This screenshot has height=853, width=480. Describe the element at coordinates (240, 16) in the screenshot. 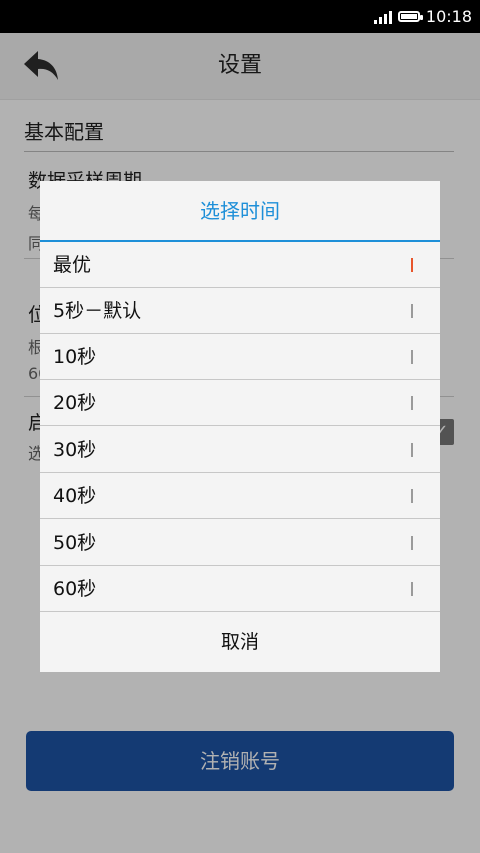

I see `status-bar: 10:18` at that location.